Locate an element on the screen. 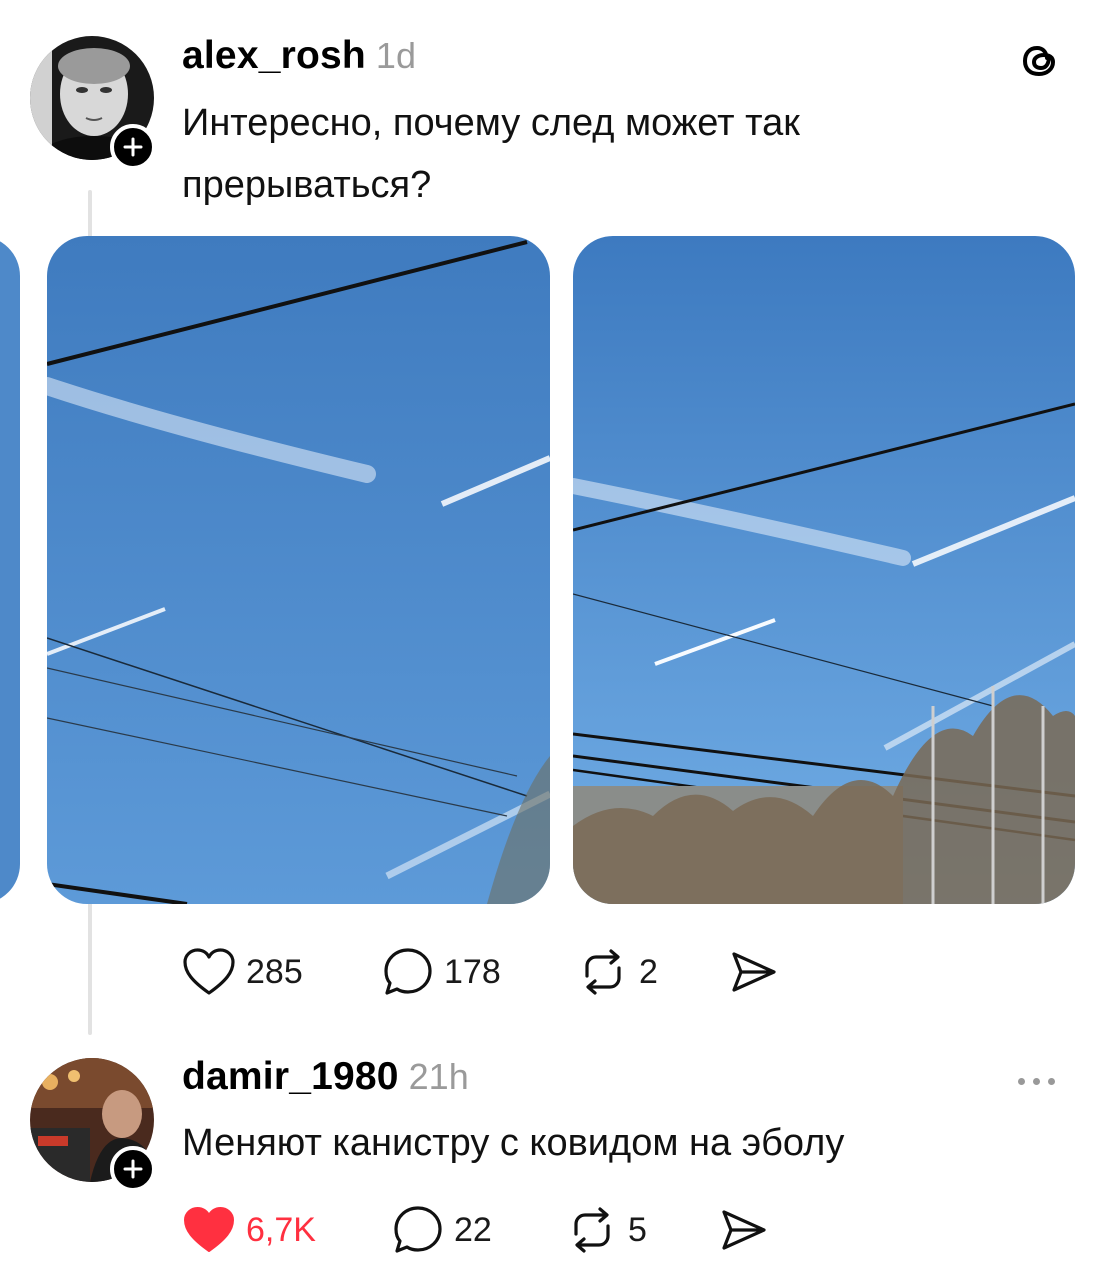 This screenshot has height=1280, width=1109. post-text-line-2: прерываться? is located at coordinates (307, 185).